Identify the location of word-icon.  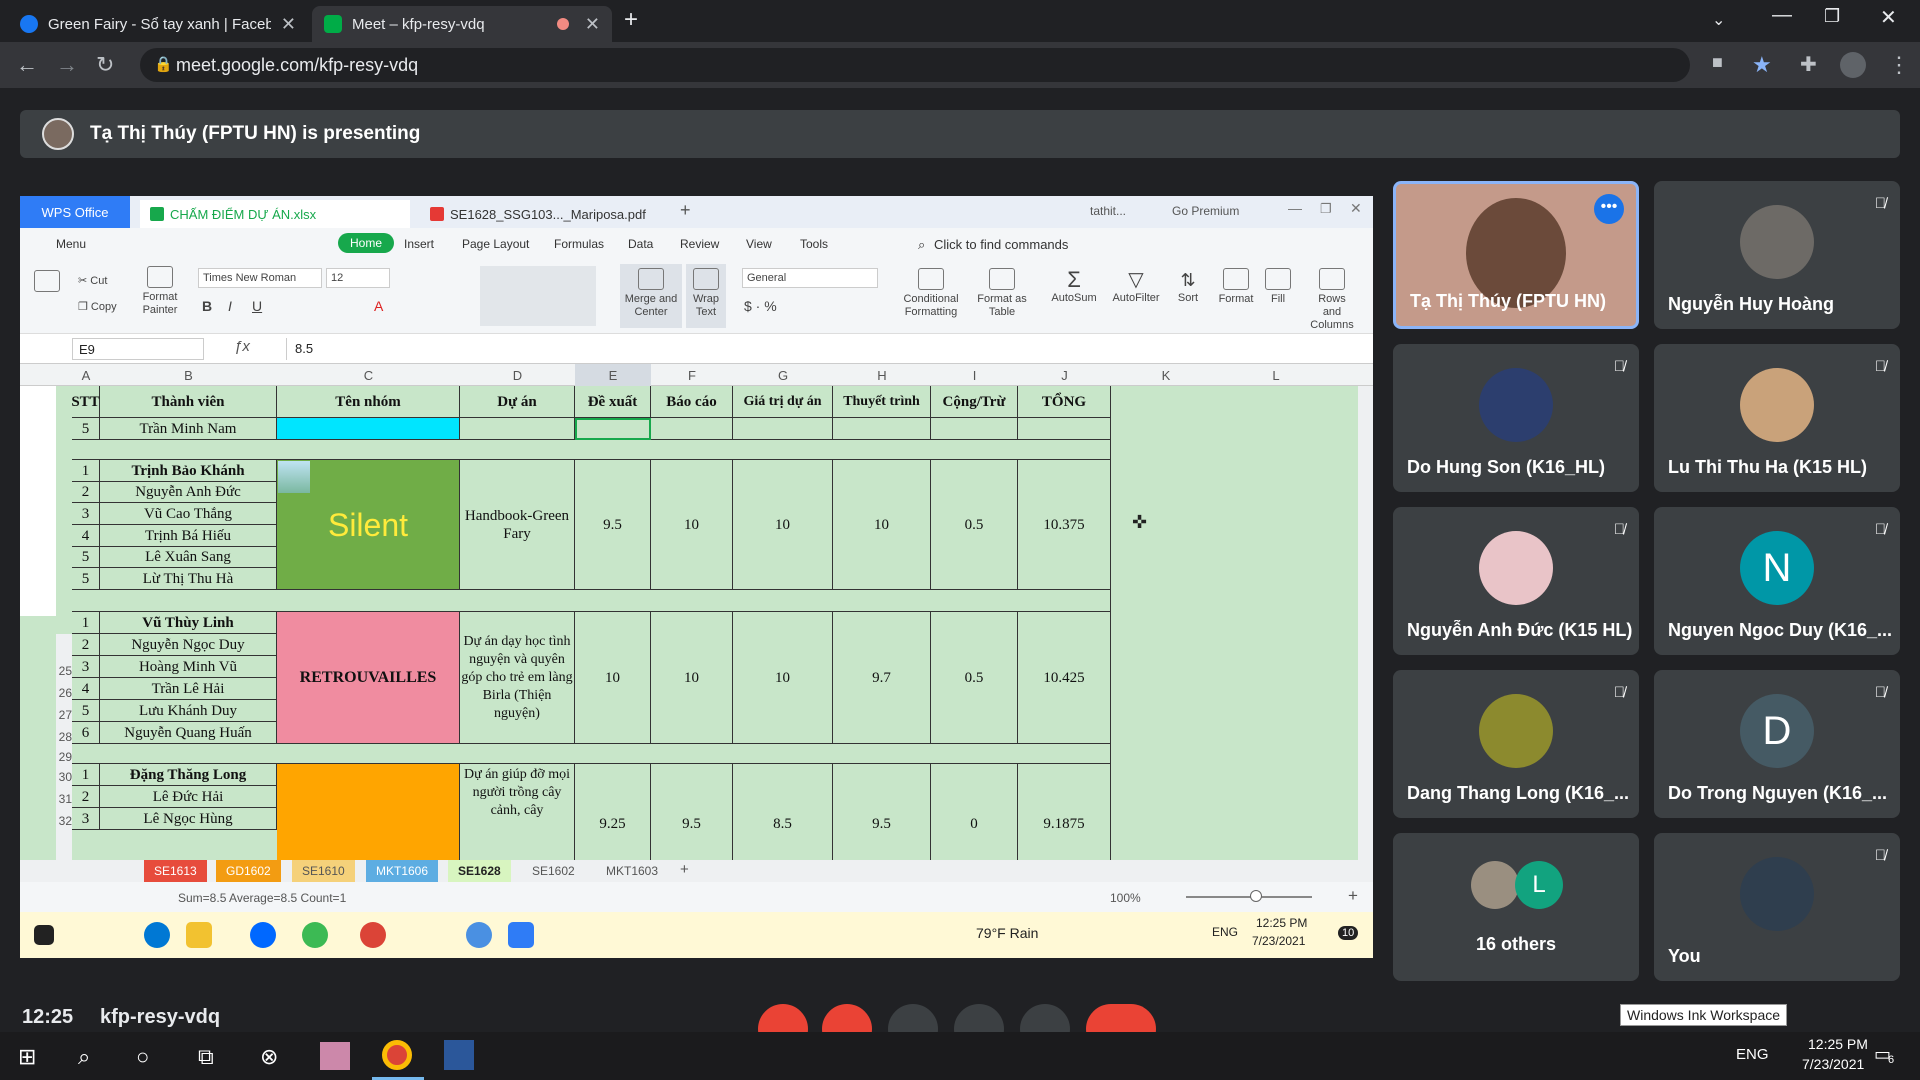
(459, 1055).